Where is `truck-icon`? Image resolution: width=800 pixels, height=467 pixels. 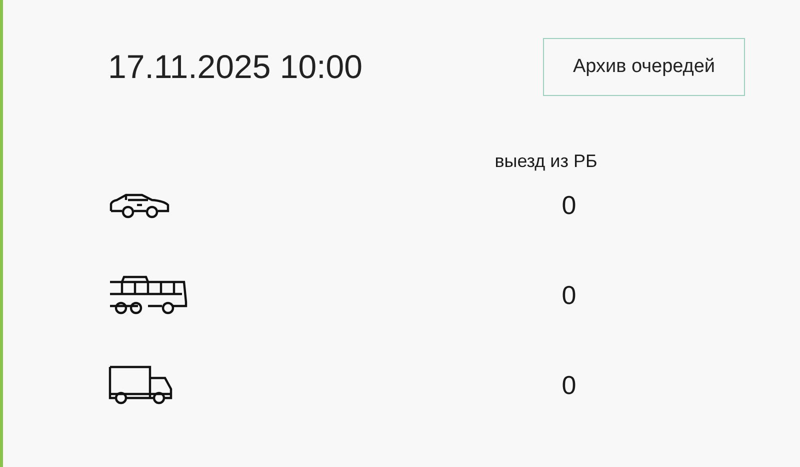 truck-icon is located at coordinates (141, 385).